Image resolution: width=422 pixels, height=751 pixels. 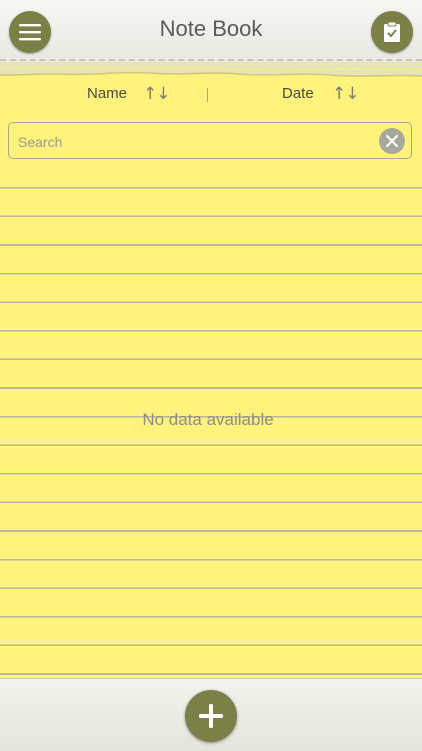 I want to click on clear-search-button, so click(x=392, y=141).